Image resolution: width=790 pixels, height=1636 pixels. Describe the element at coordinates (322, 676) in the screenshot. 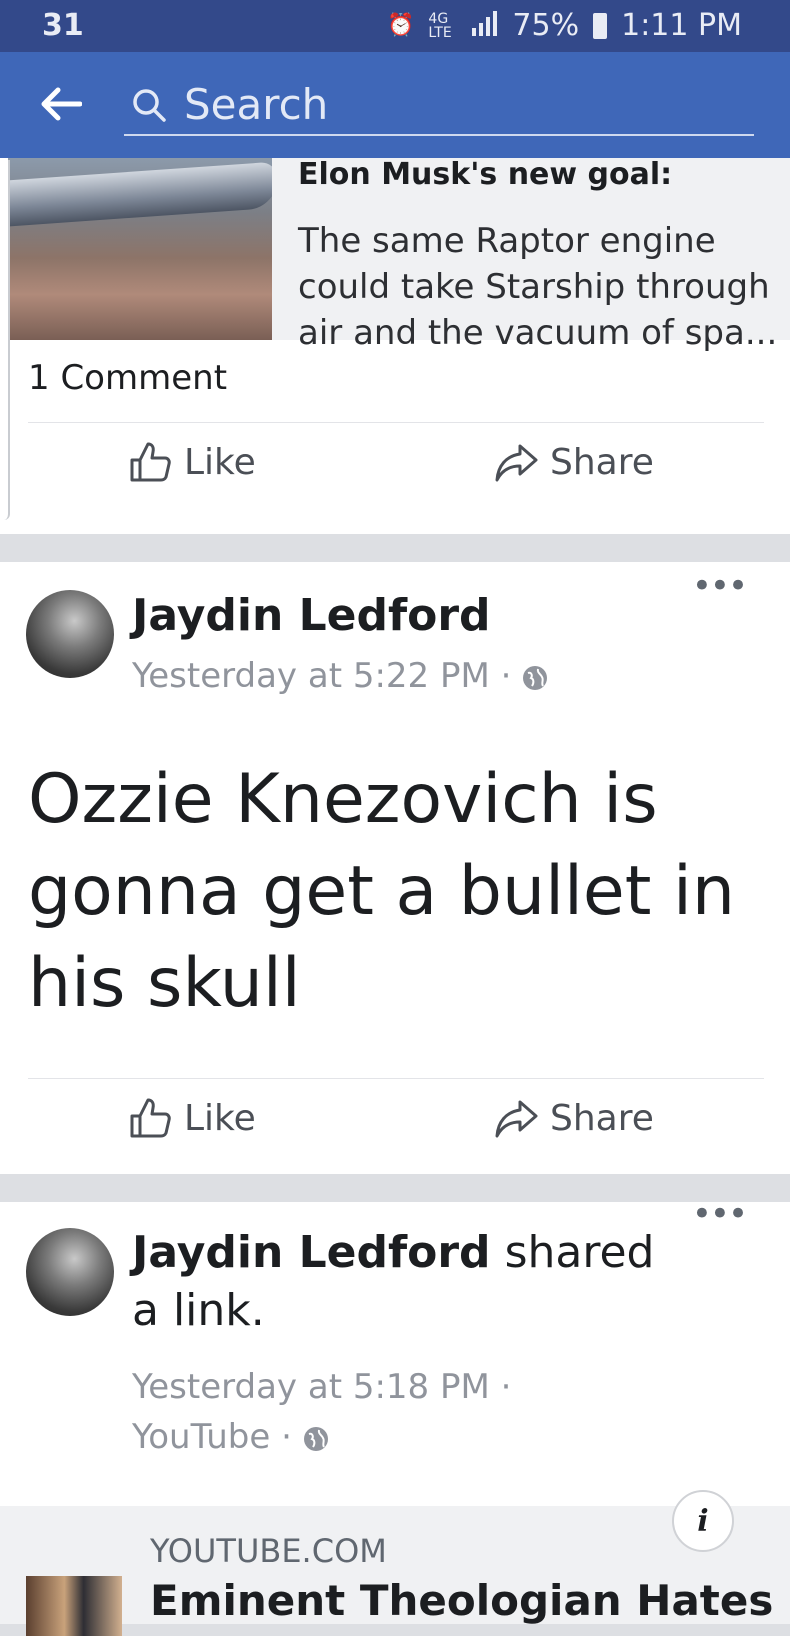

I see `timestamp-text: Yesterday at 5:22 PM ·` at that location.